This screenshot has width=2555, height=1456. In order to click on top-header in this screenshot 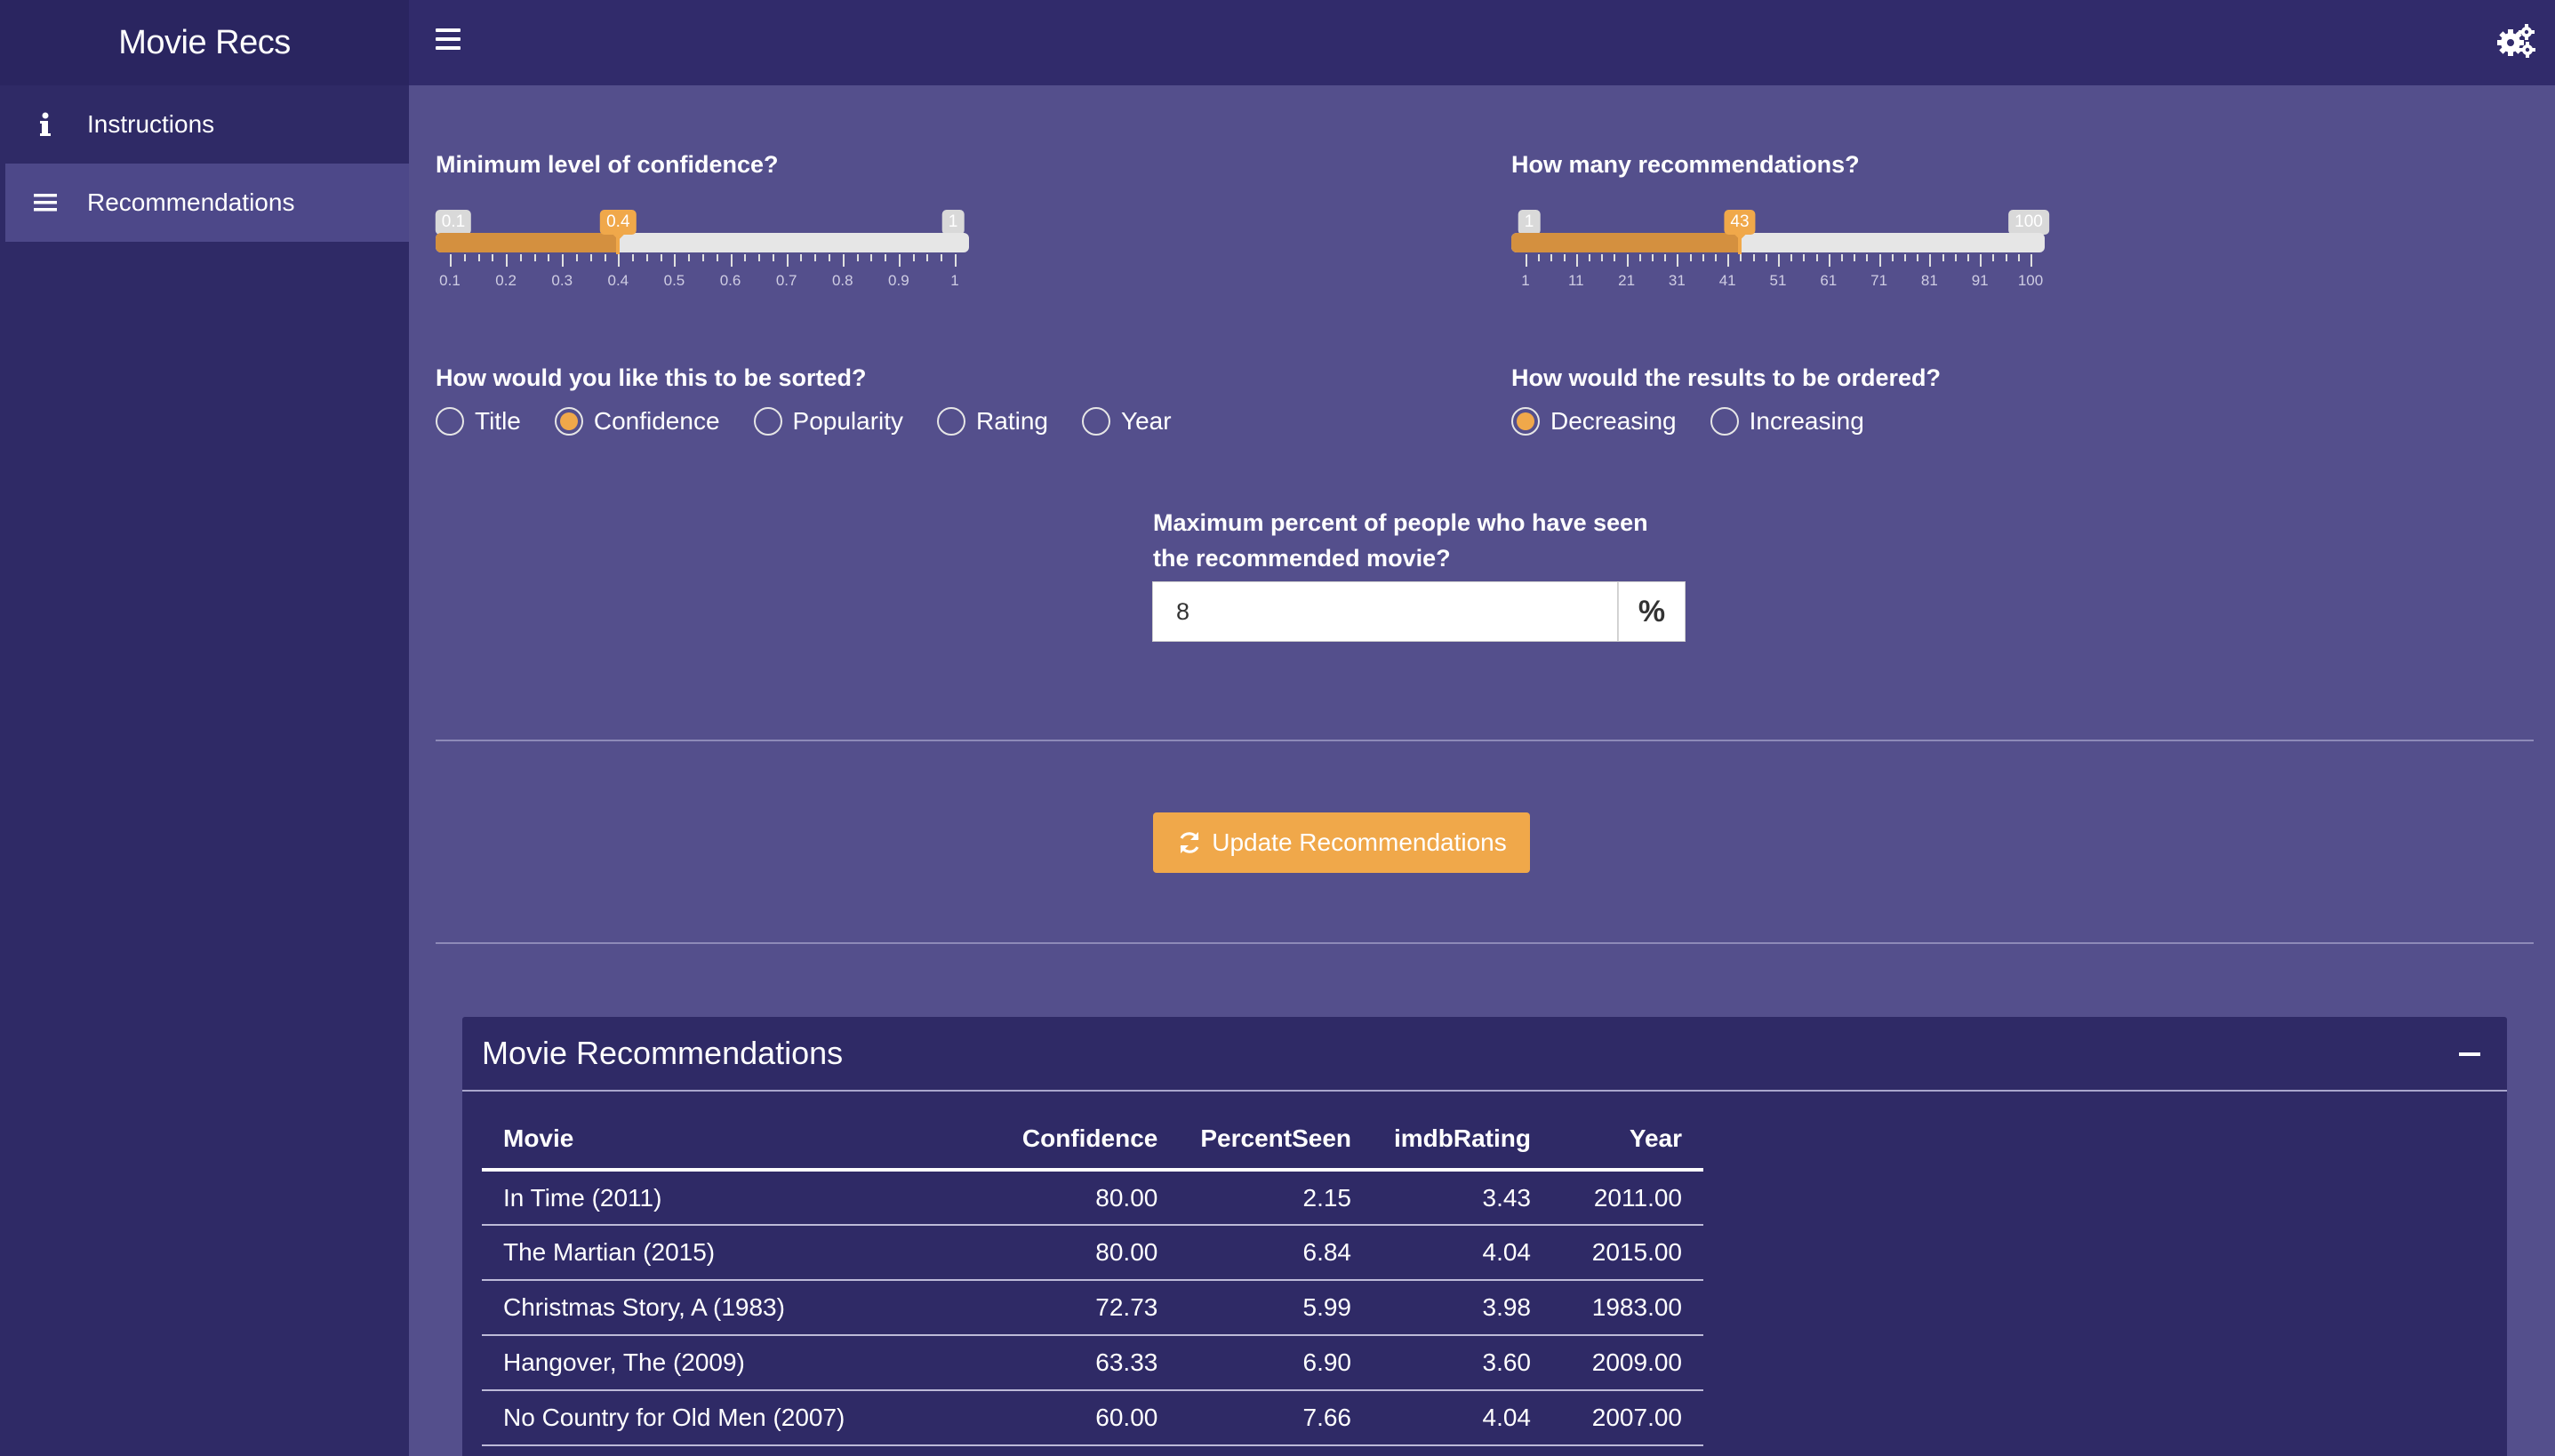, I will do `click(1482, 42)`.